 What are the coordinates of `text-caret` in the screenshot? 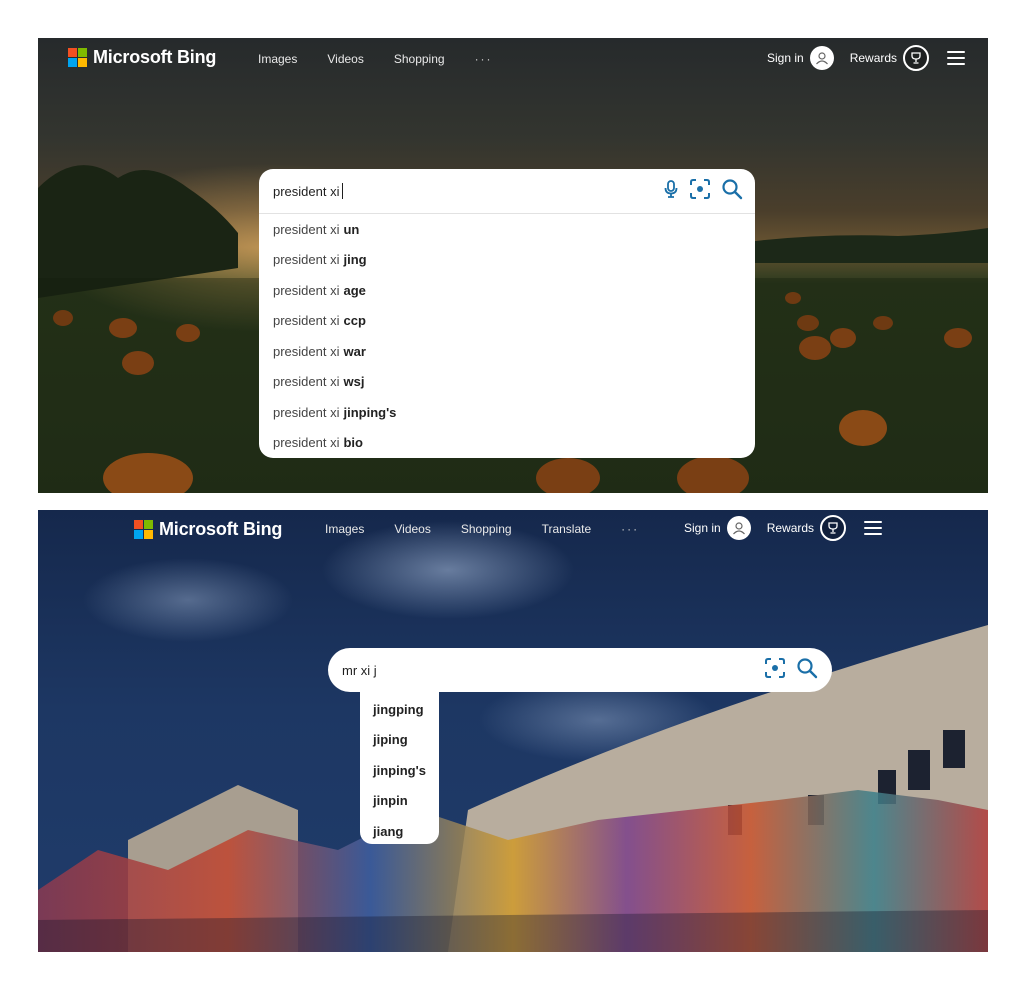 It's located at (343, 191).